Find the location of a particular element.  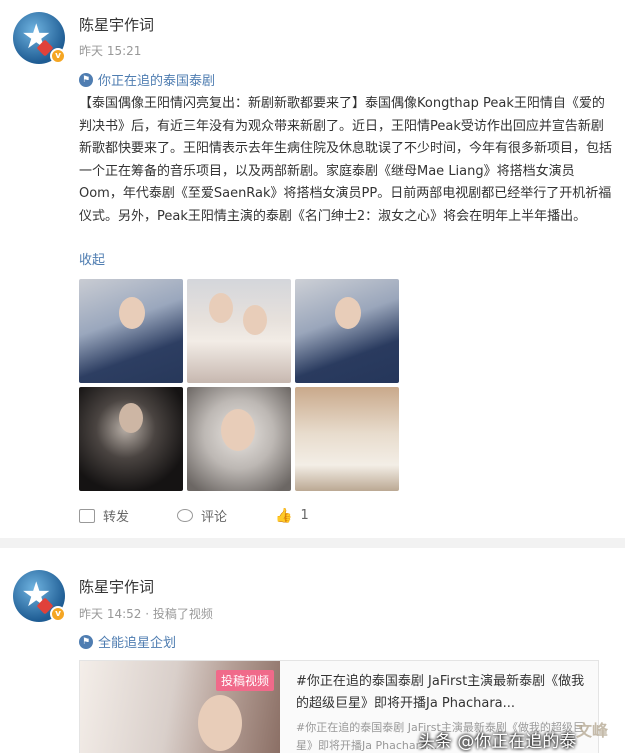

action-bar: 转发 评论 👍 1 is located at coordinates (218, 515).